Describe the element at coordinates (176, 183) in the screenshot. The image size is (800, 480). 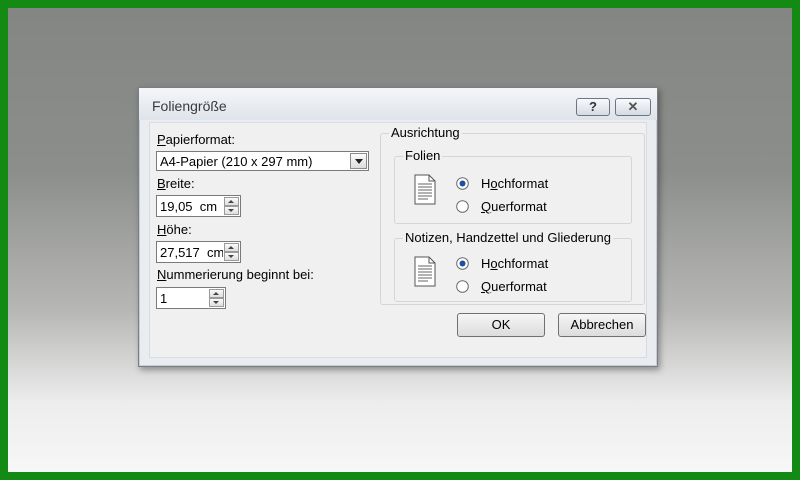
I see `width-label: Breite:` at that location.